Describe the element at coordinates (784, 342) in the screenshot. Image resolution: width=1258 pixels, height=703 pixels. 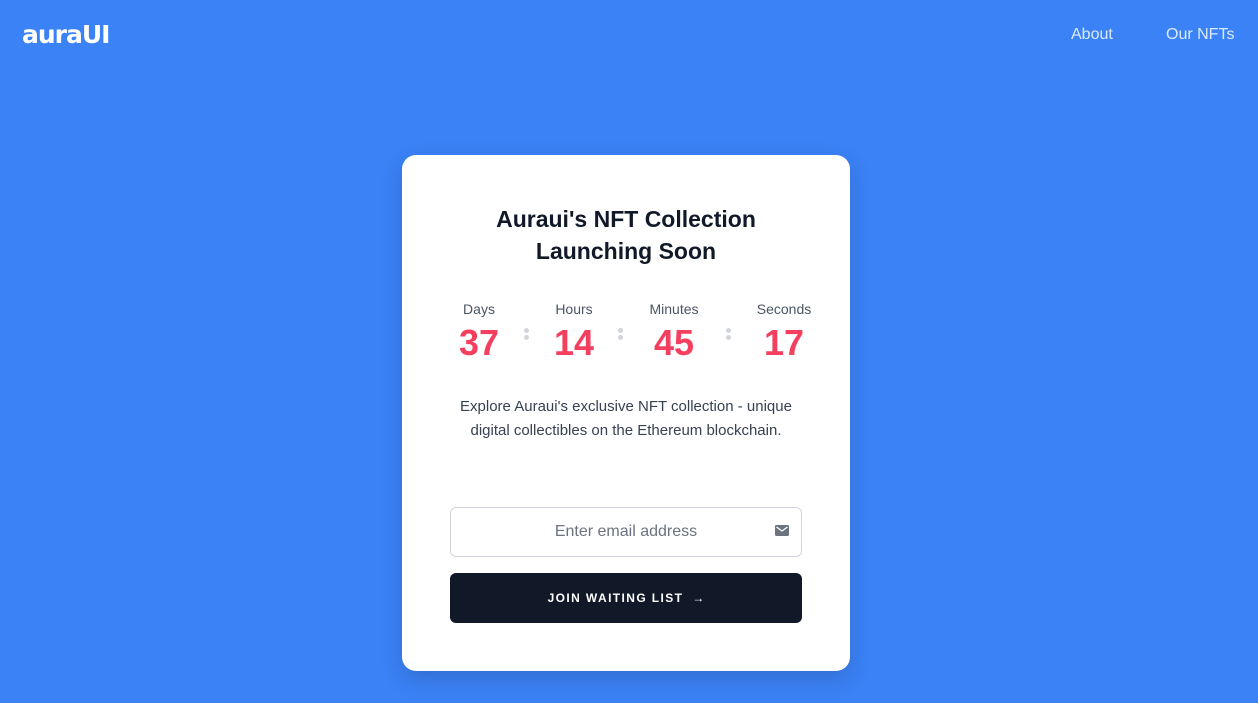
I see `countdown-value: 17` at that location.